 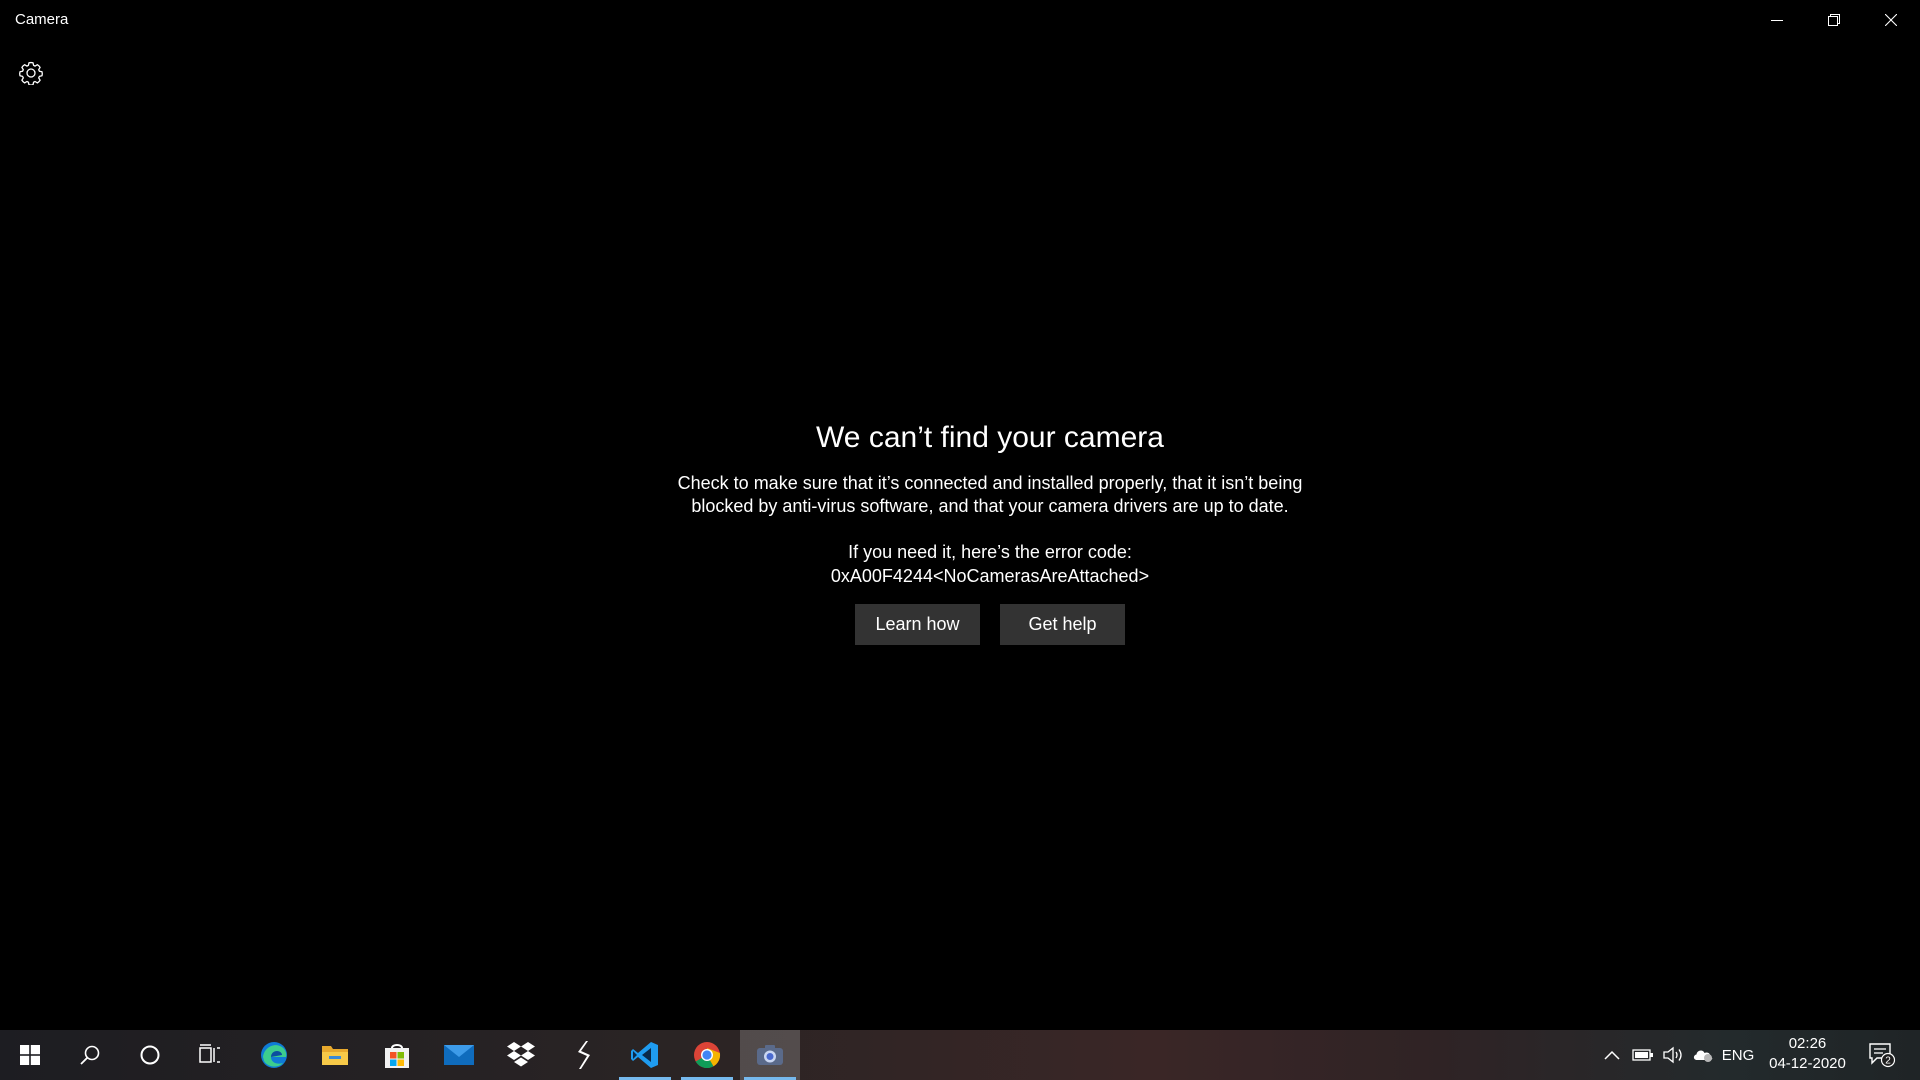 I want to click on chrome-icon, so click(x=707, y=1055).